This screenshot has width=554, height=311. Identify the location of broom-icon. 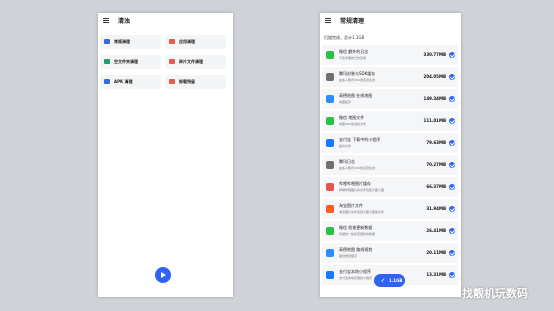
(383, 280).